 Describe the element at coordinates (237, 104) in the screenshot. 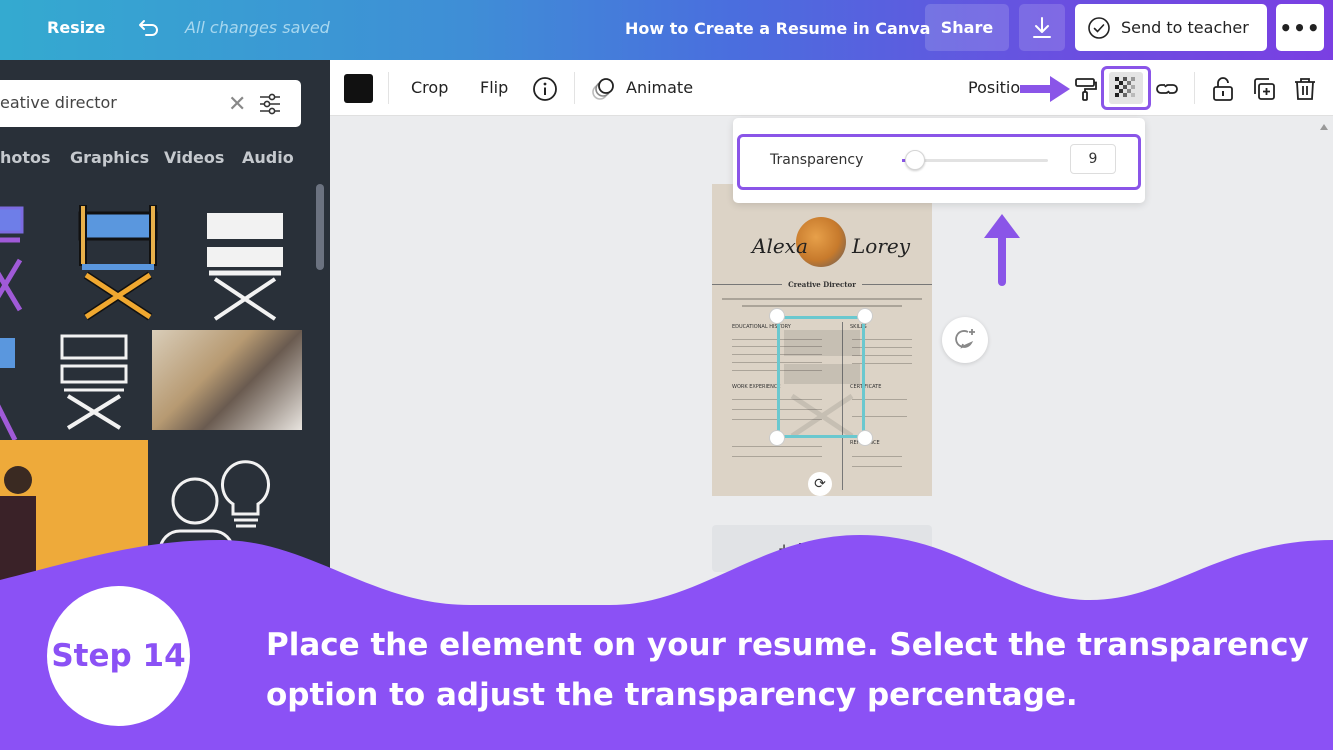

I see `close-icon: ✕` at that location.